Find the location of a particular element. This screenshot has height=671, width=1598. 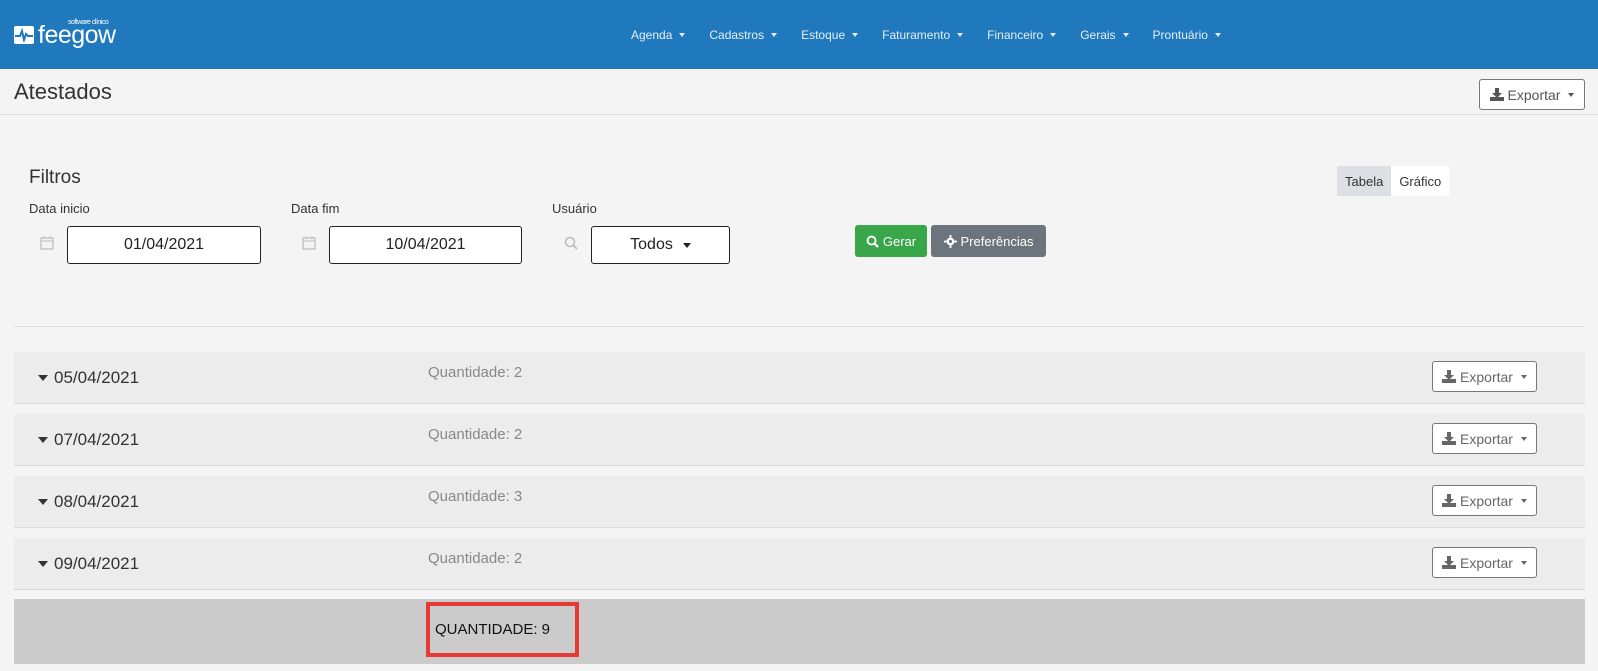

data-fim-label: Data fim is located at coordinates (315, 208).